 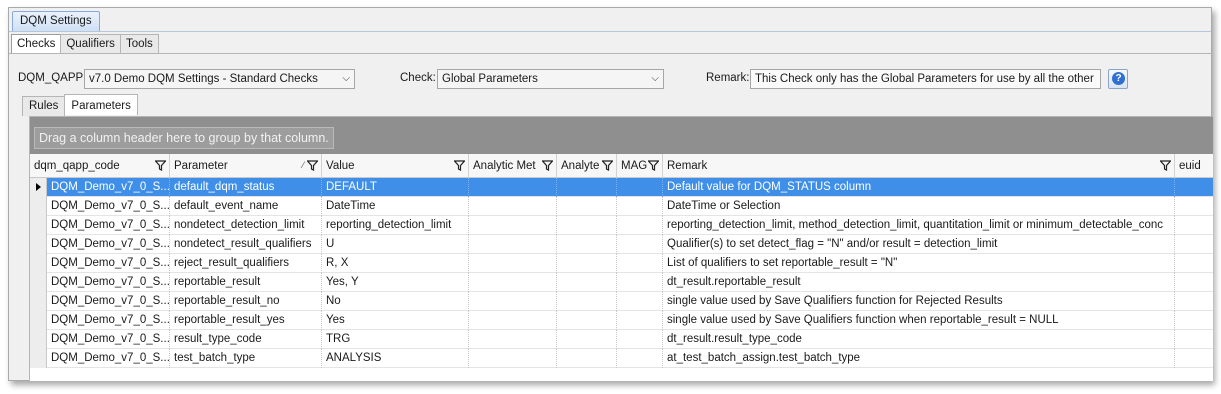 I want to click on cell-parameter: reject_result_qualifiers, so click(x=246, y=263).